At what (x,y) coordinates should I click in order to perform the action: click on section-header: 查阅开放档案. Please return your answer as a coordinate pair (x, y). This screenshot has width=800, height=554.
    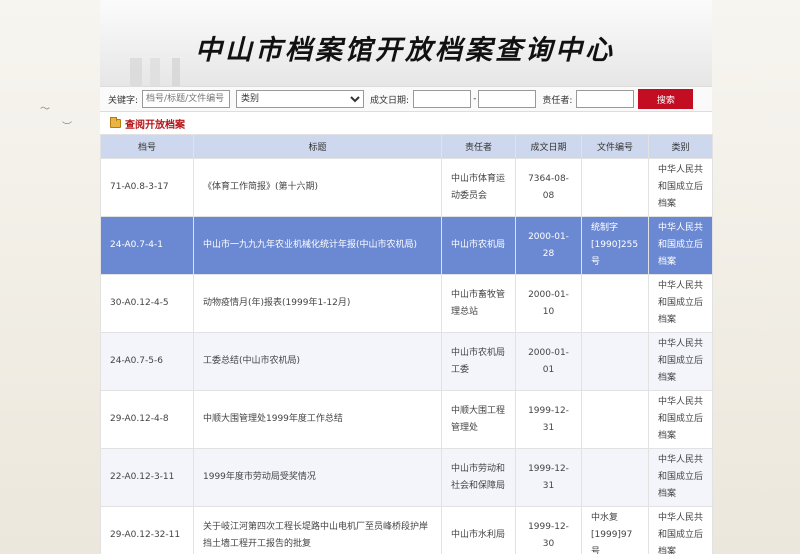
    Looking at the image, I should click on (406, 123).